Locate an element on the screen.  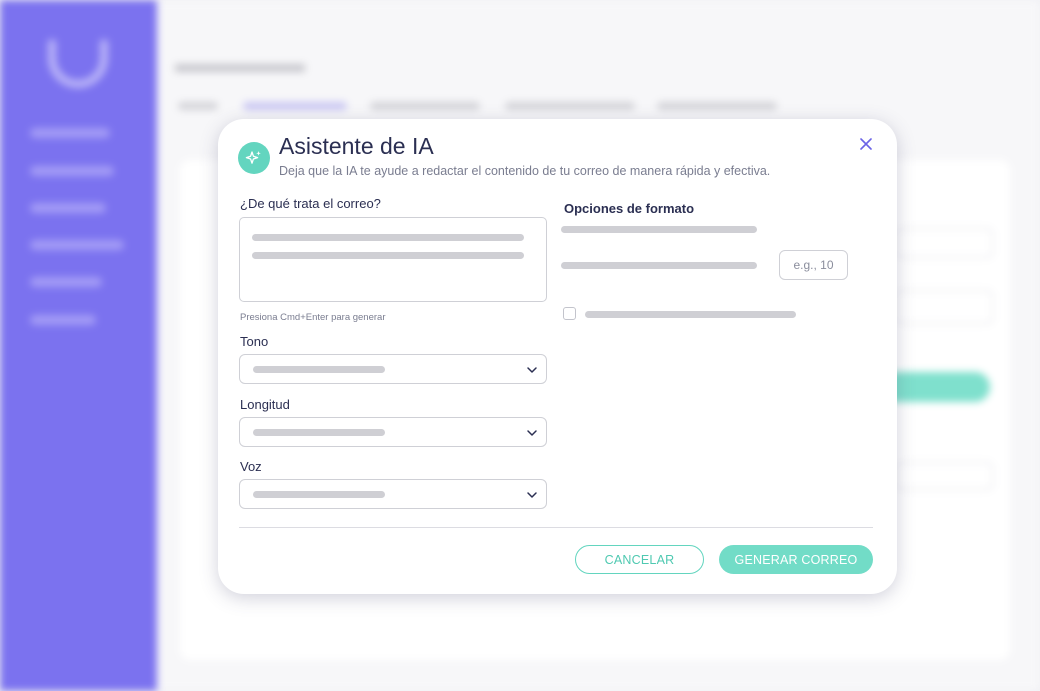
generate-email-button: GENERAR CORREO is located at coordinates (796, 559).